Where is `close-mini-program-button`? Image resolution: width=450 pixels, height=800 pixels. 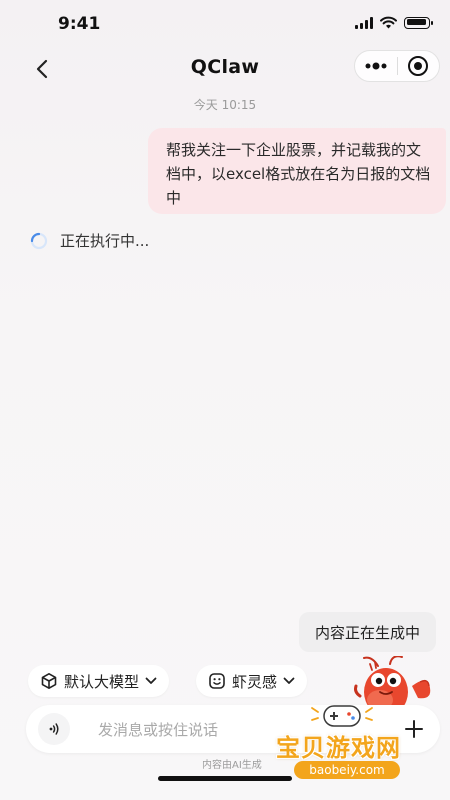
close-mini-program-button is located at coordinates (418, 66).